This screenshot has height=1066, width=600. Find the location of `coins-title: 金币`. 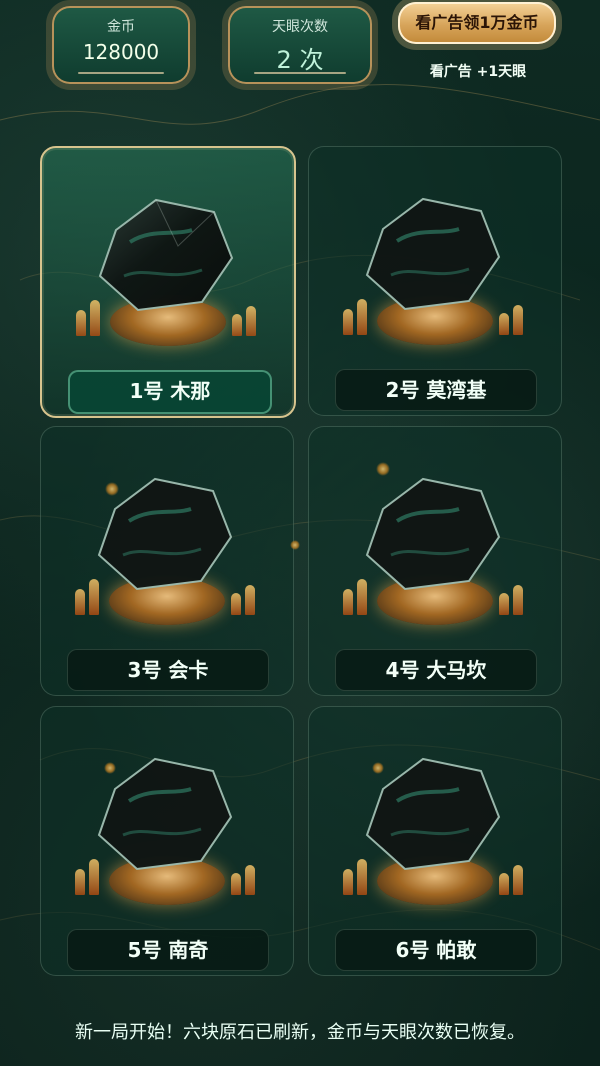

coins-title: 金币 is located at coordinates (121, 27).